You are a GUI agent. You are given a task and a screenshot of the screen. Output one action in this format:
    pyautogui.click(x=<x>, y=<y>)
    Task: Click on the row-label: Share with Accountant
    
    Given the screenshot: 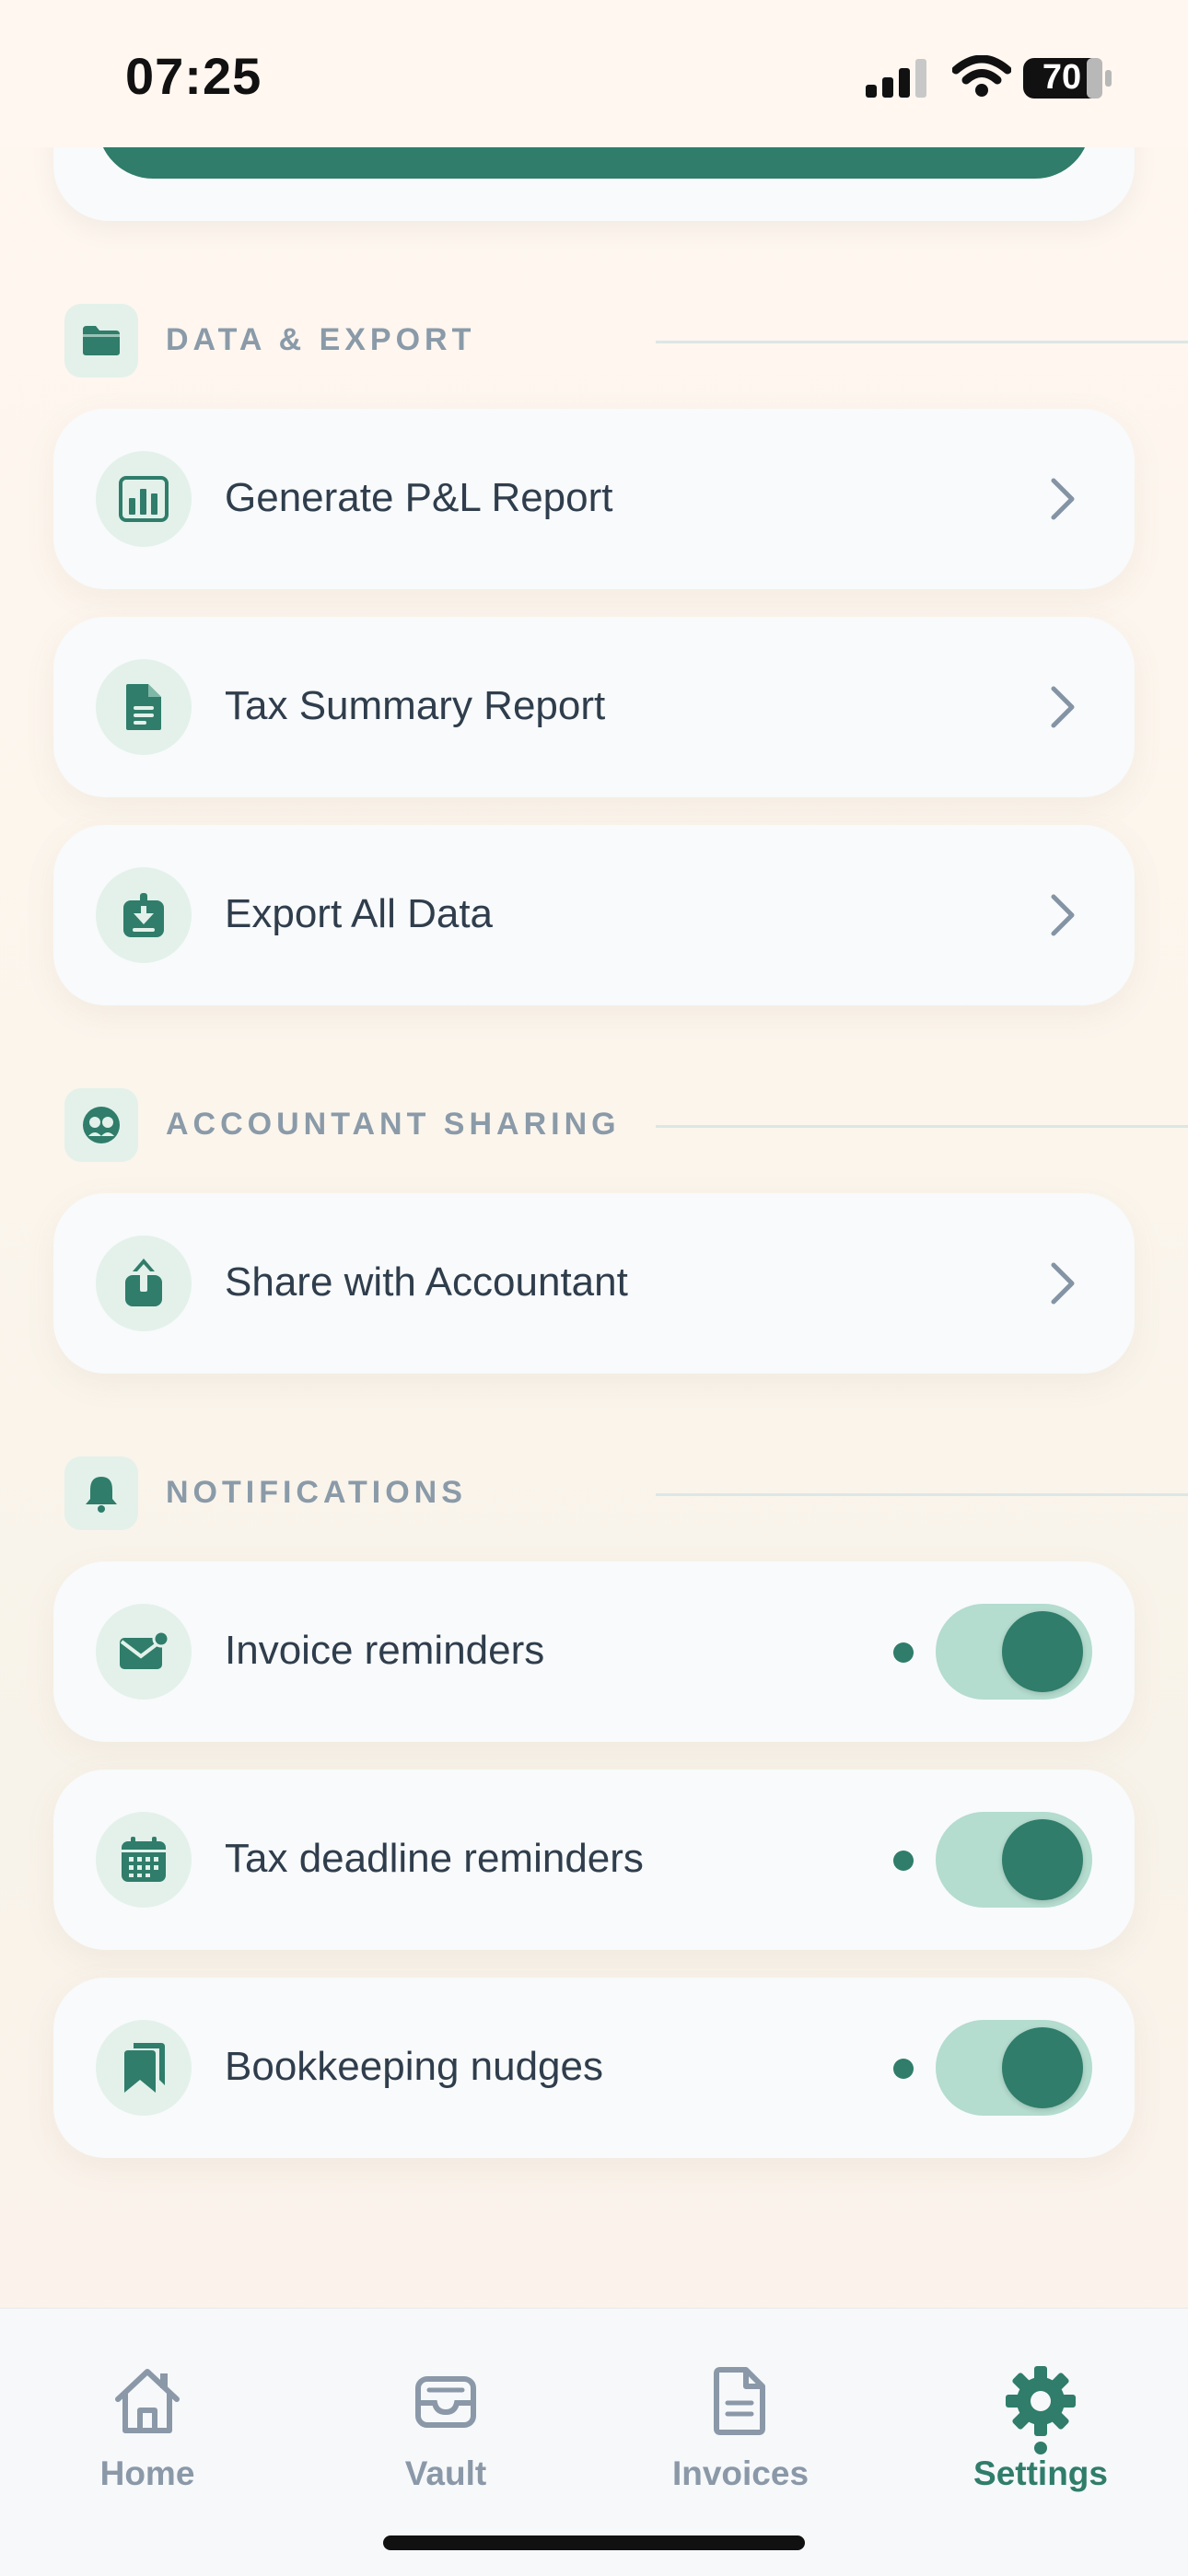 What is the action you would take?
    pyautogui.click(x=427, y=1282)
    